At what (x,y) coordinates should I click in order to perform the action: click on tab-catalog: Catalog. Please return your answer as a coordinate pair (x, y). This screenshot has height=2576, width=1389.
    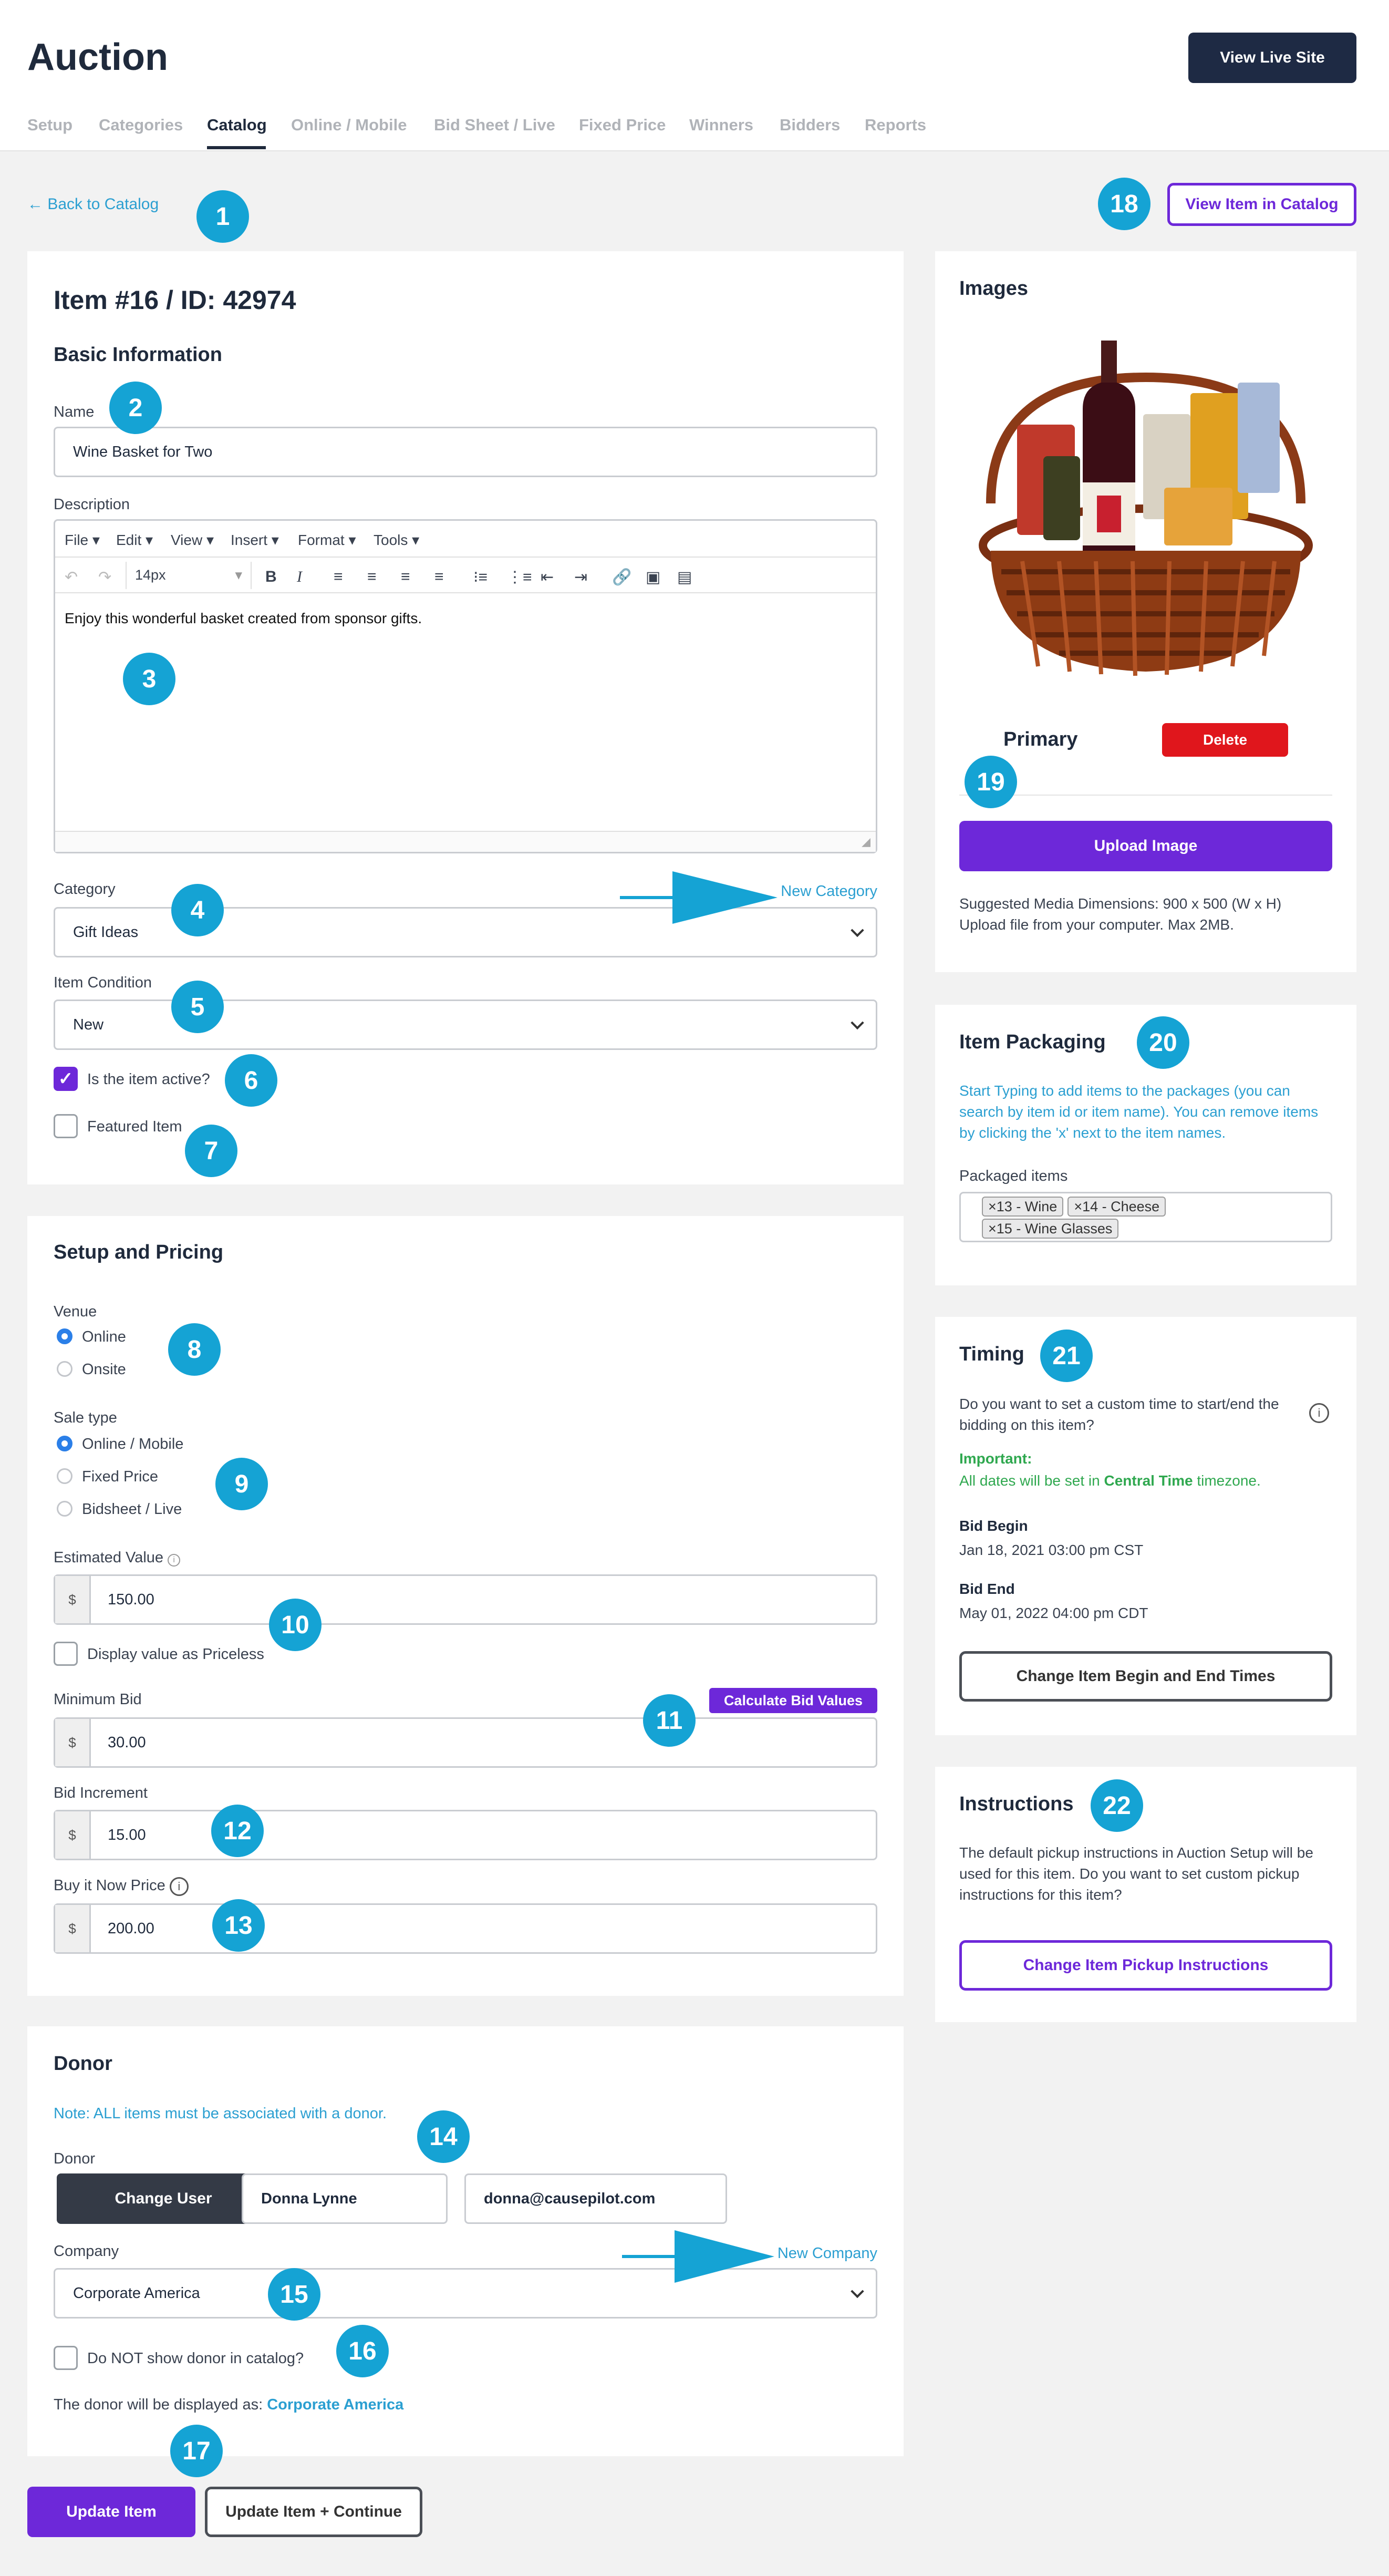
    Looking at the image, I should click on (237, 125).